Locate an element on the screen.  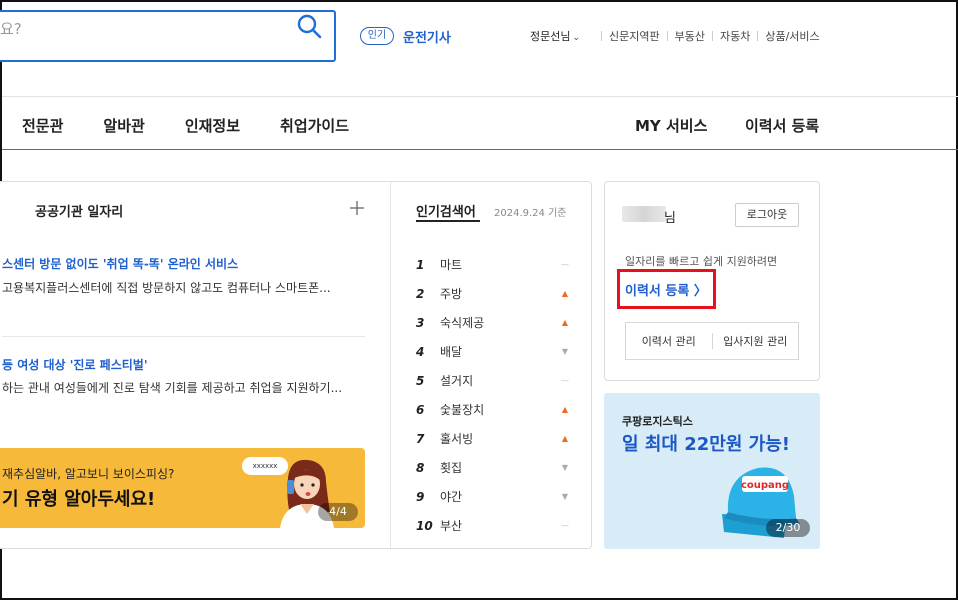
news-item-title: 등 여성 대상 '진로 페스티벌' is located at coordinates (75, 364).